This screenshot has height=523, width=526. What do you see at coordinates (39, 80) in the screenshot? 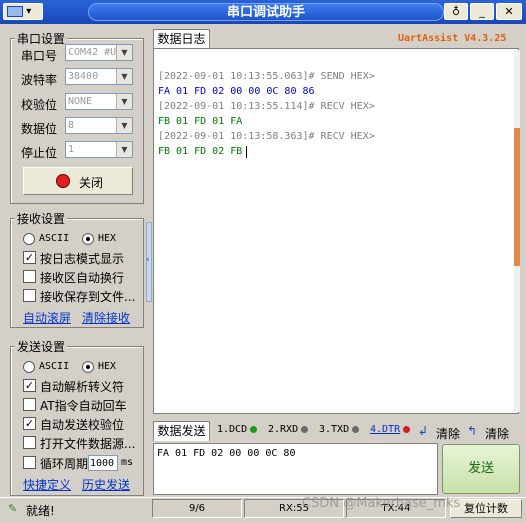
I see `baud-label: 波特率` at bounding box center [39, 80].